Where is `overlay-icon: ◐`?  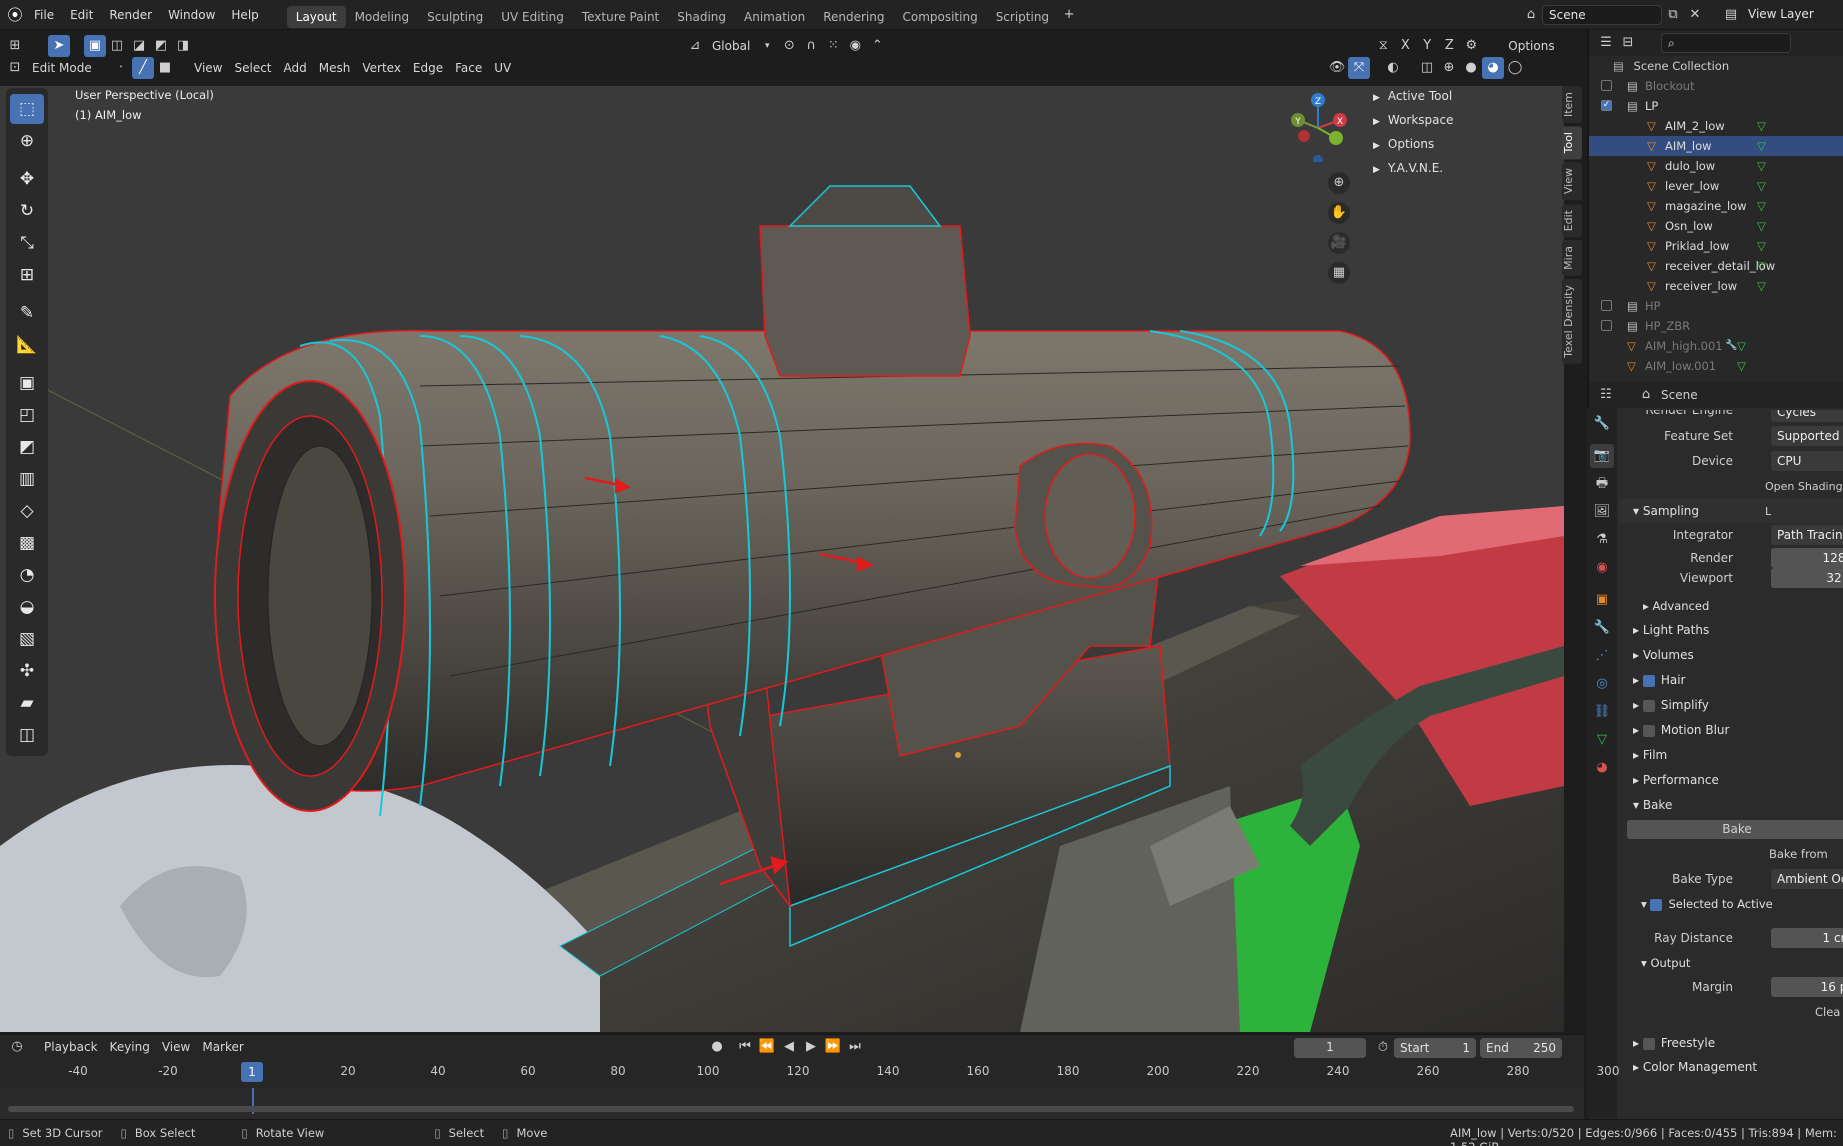 overlay-icon: ◐ is located at coordinates (1393, 68).